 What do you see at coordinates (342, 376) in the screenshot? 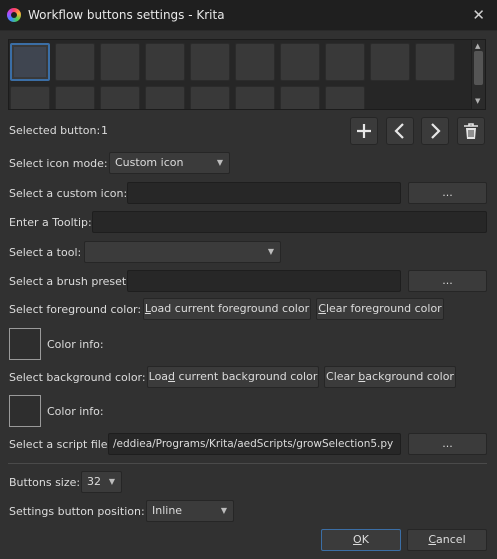
I see `clear-background-text-a: Clear` at bounding box center [342, 376].